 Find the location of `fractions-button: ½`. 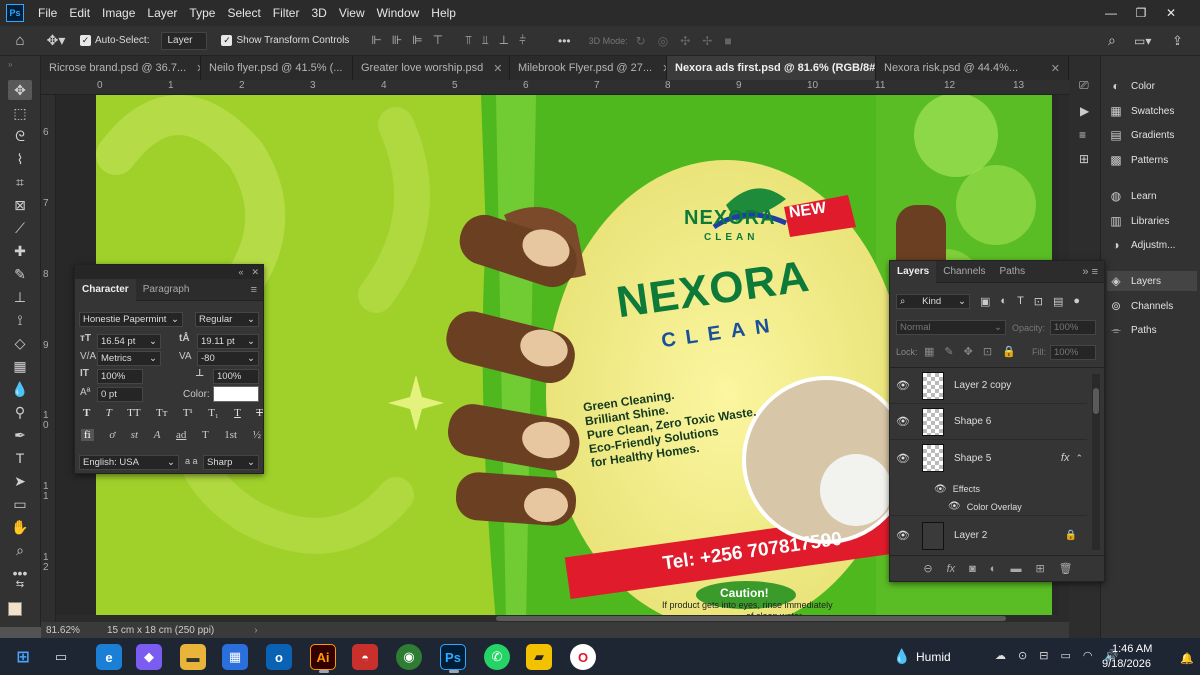

fractions-button: ½ is located at coordinates (257, 435).